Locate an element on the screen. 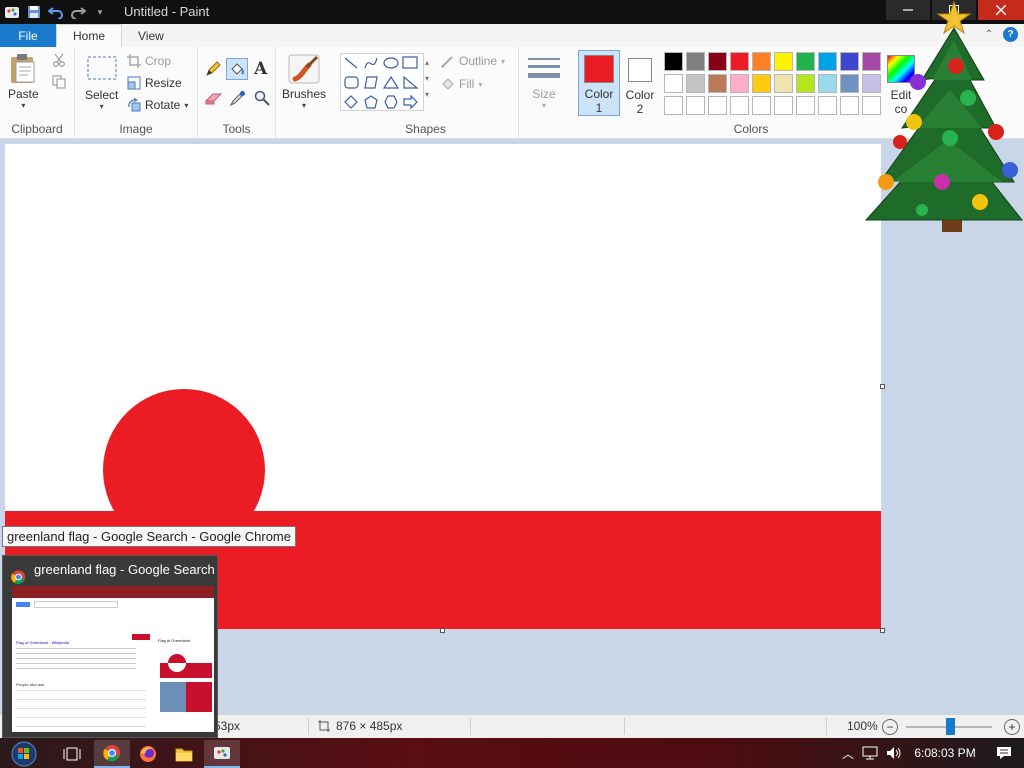 The width and height of the screenshot is (1024, 768). thumb-browser-bar is located at coordinates (113, 592).